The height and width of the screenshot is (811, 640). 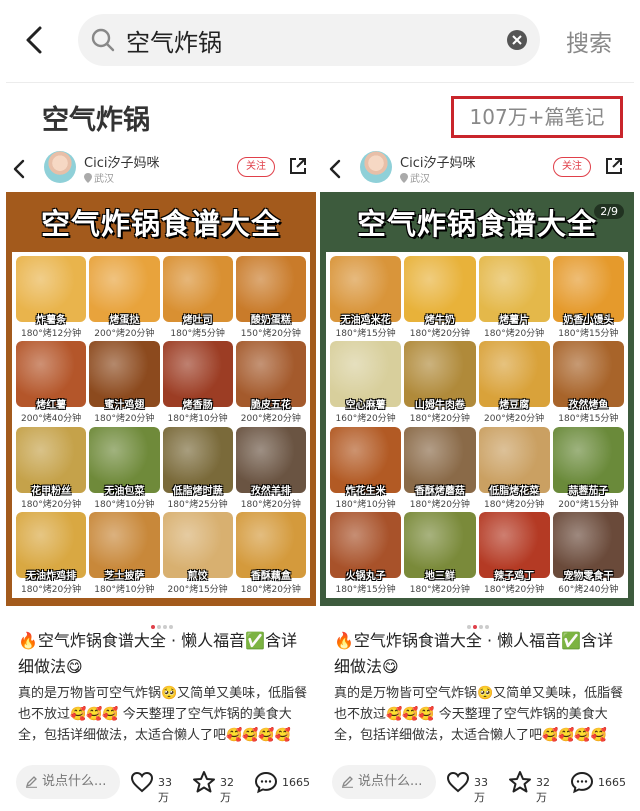 I want to click on food-name: 烤香肠, so click(x=197, y=406).